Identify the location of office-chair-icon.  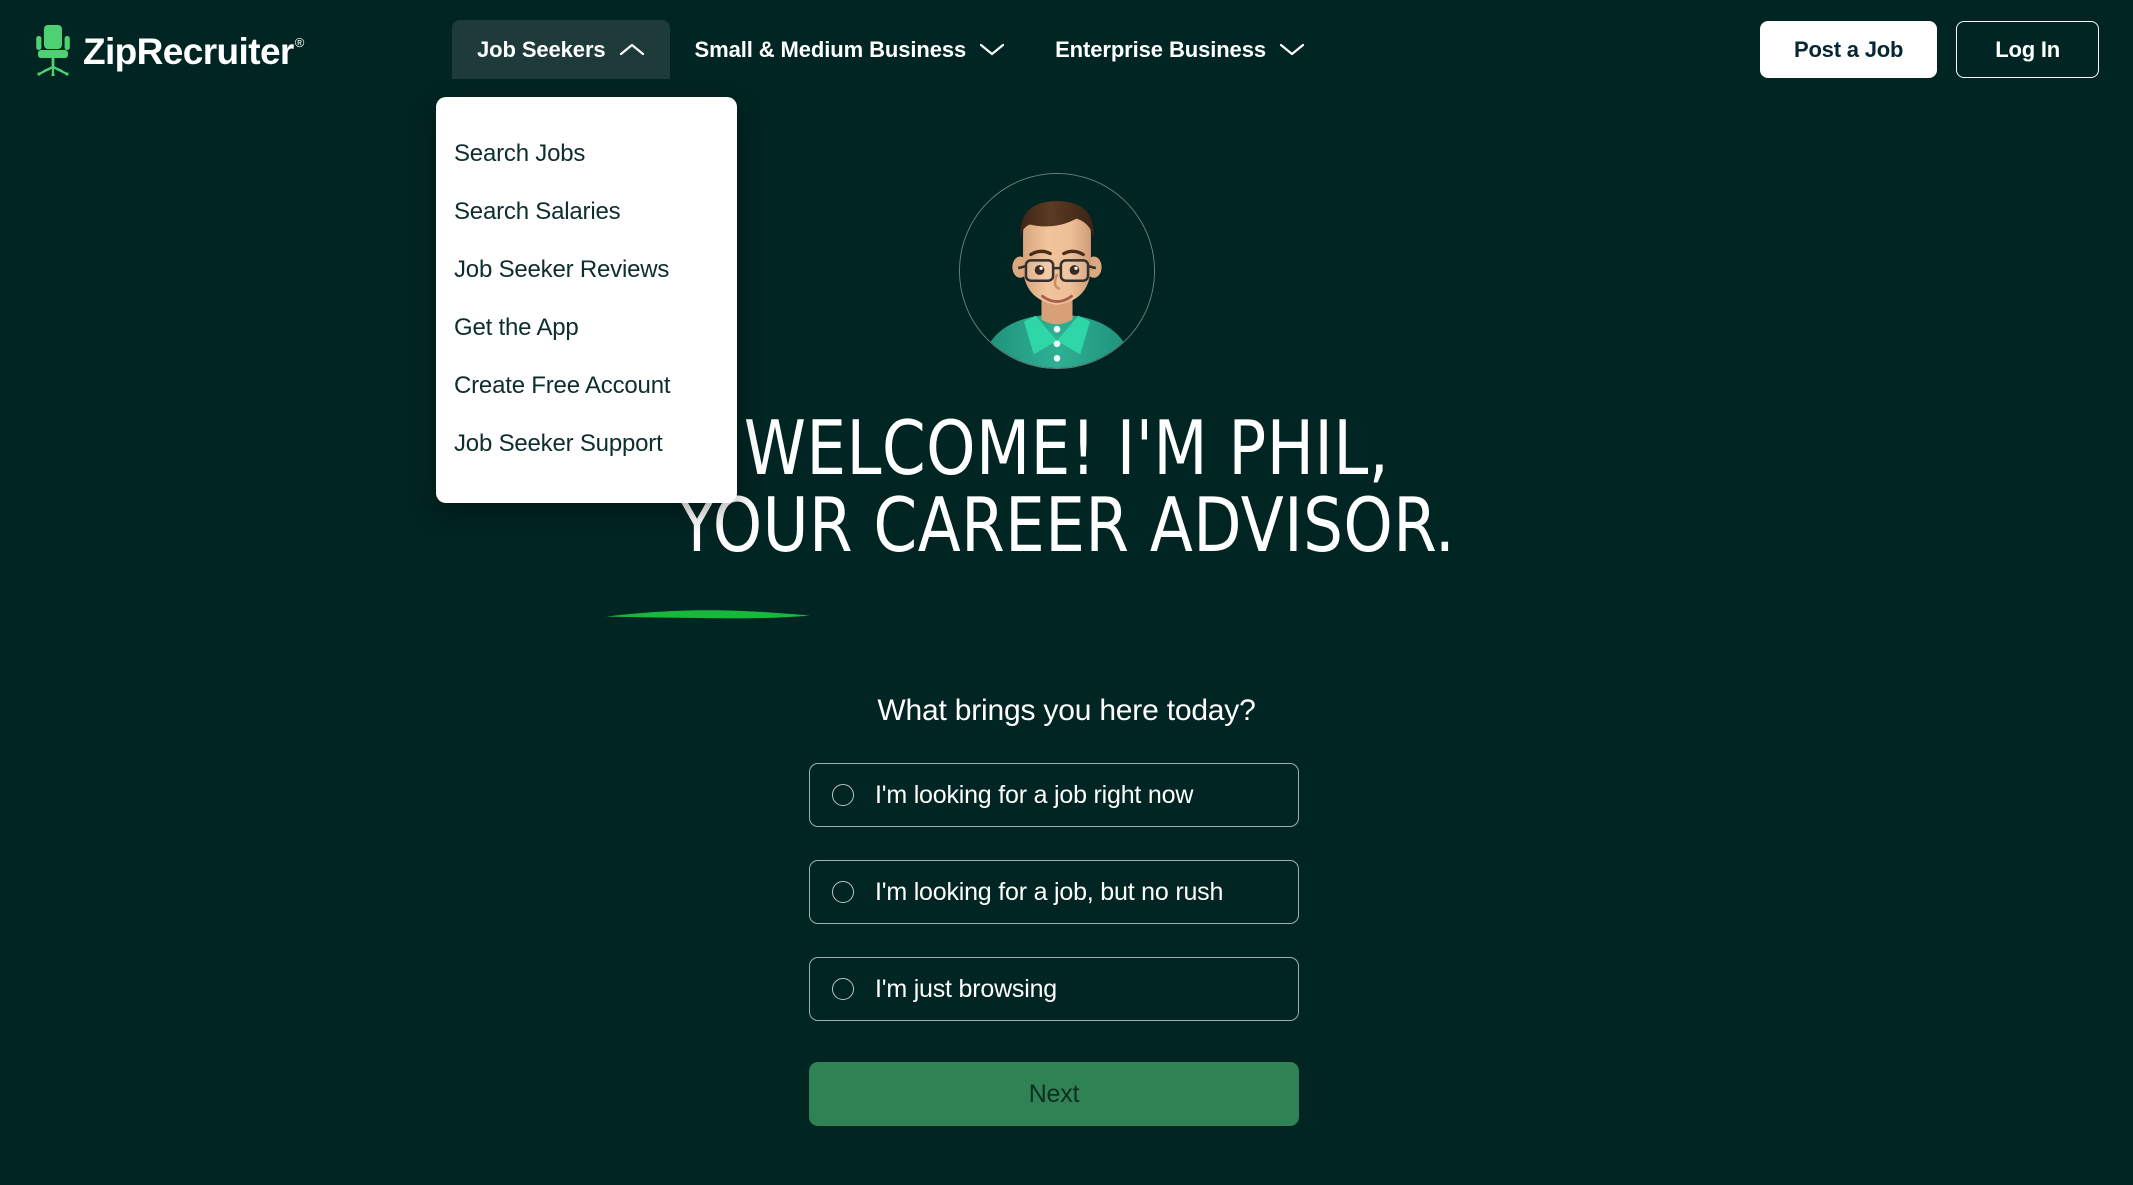
(53, 50).